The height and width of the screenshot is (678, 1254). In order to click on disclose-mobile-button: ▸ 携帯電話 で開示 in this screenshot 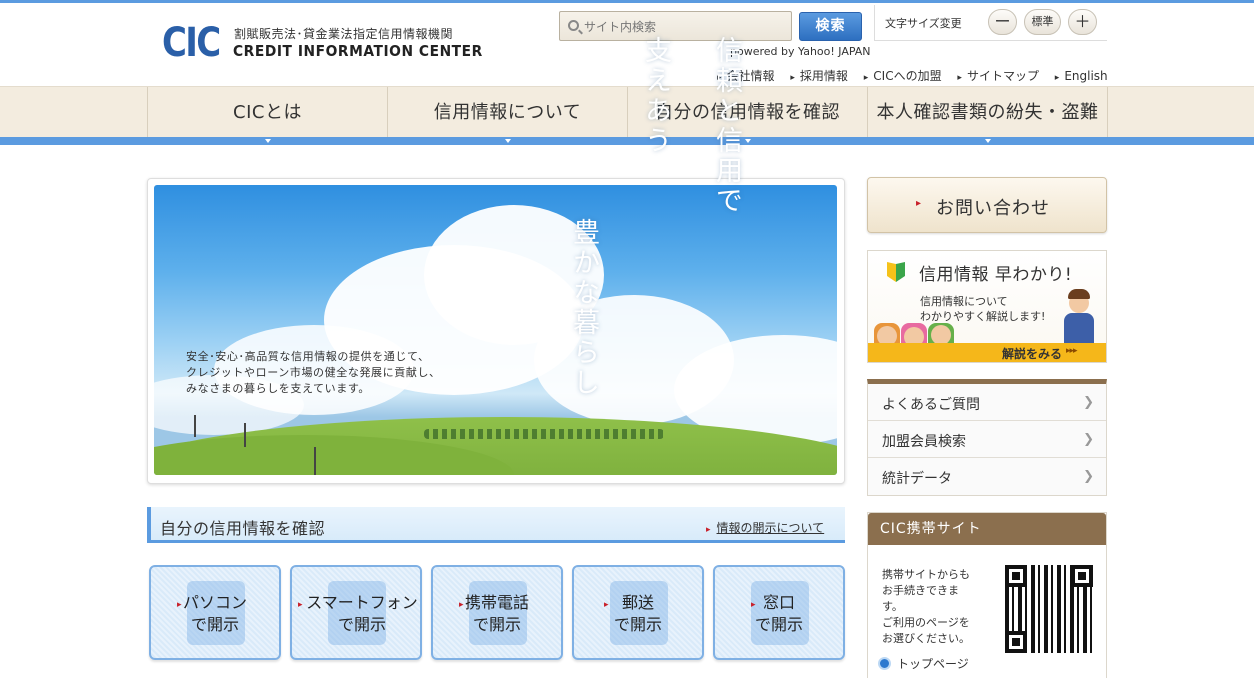, I will do `click(497, 612)`.